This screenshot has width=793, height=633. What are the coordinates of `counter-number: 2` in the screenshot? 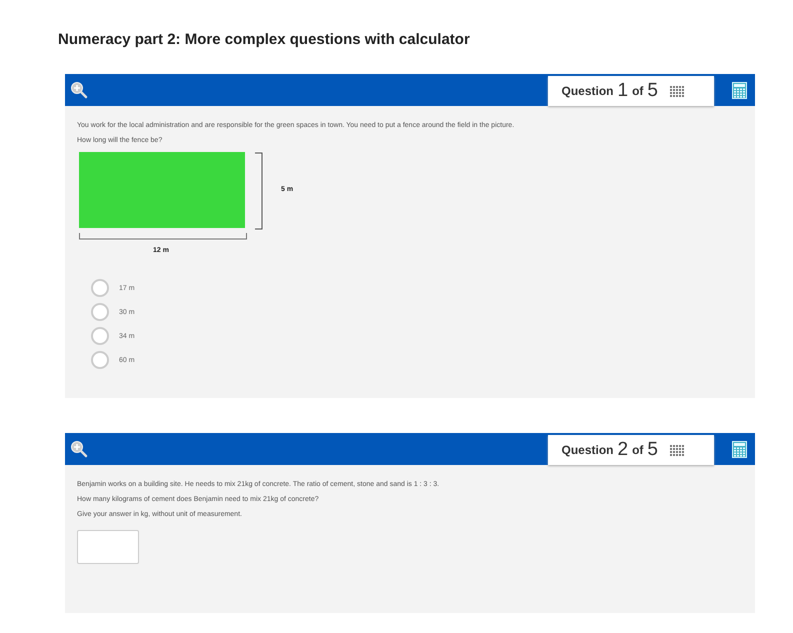 It's located at (623, 450).